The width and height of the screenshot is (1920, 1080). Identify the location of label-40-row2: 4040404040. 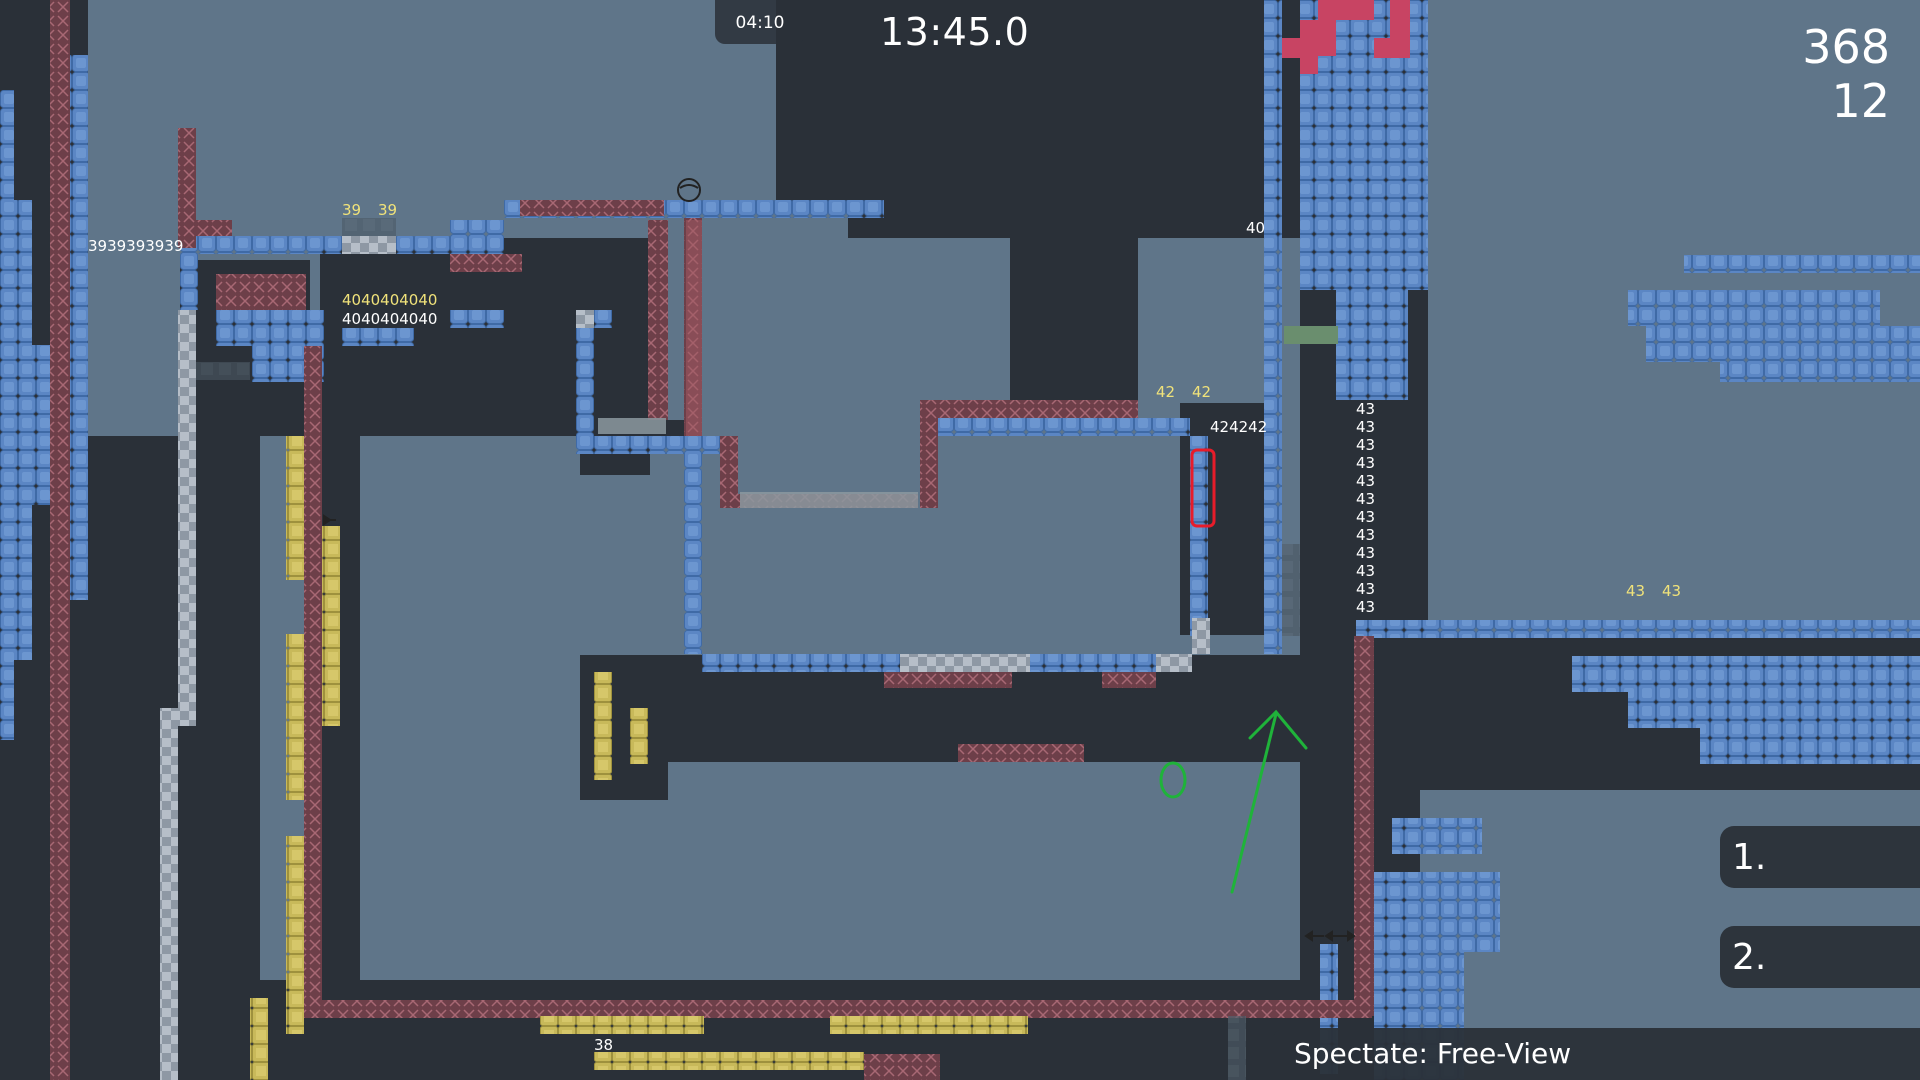
(389, 319).